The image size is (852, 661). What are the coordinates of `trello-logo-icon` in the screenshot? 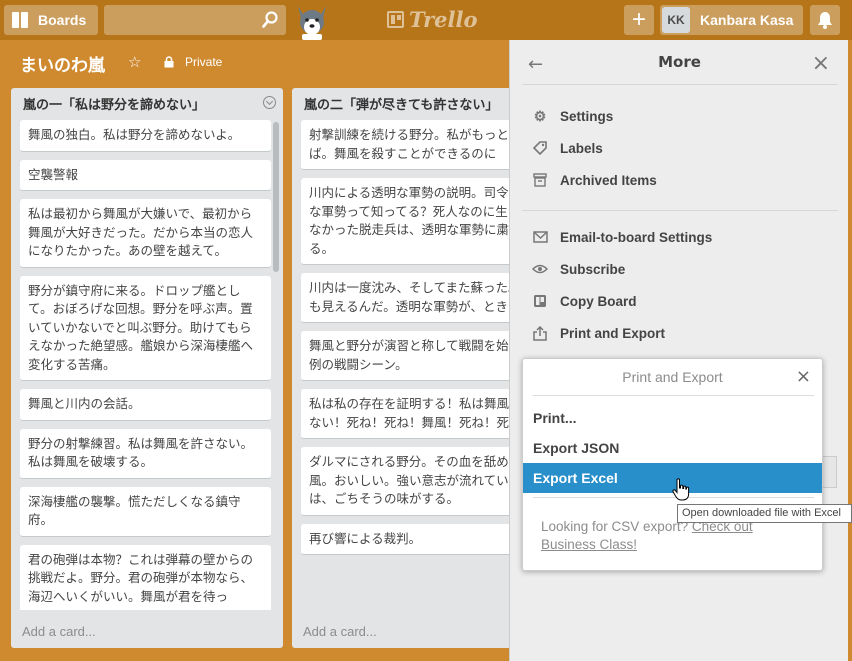 It's located at (395, 19).